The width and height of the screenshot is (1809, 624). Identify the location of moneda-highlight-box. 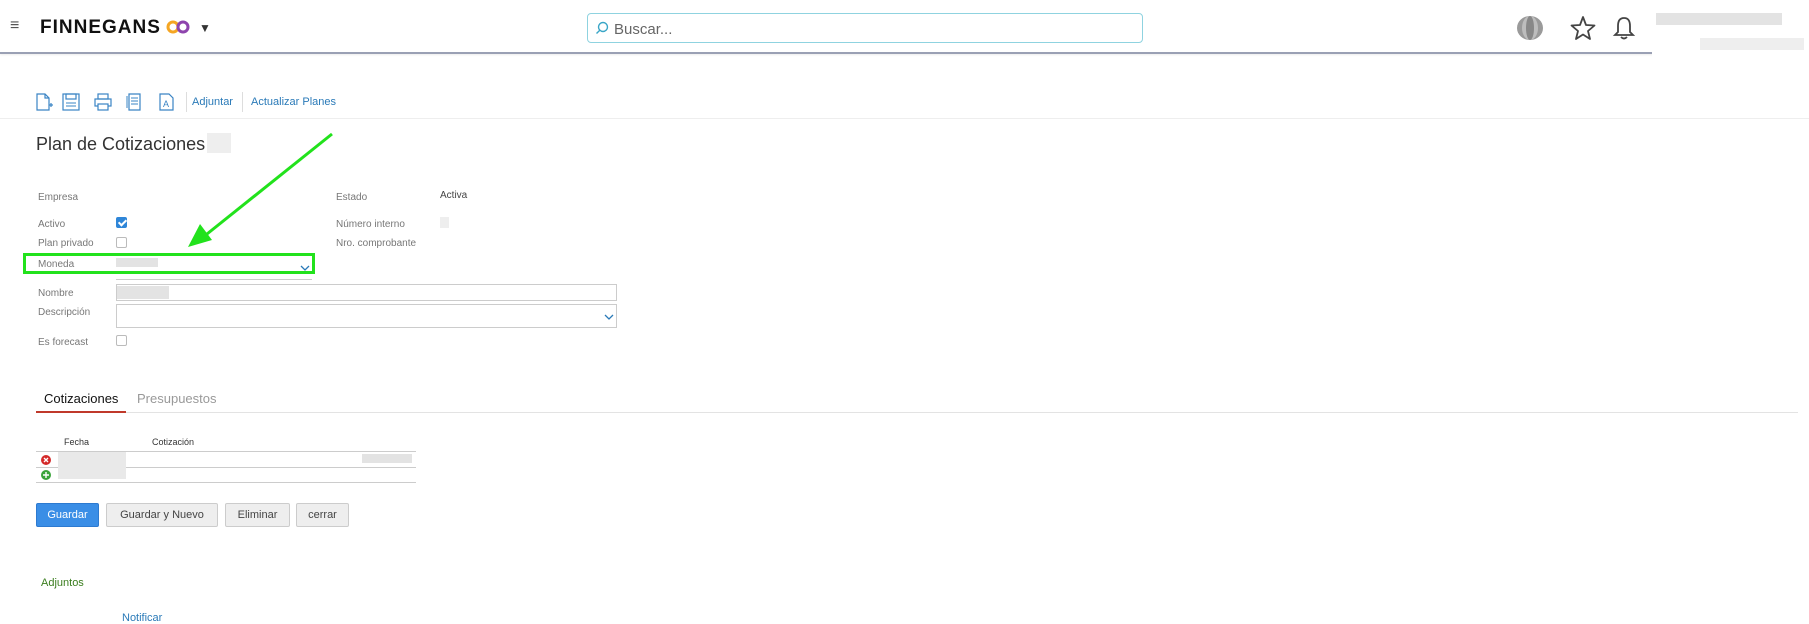
(169, 263).